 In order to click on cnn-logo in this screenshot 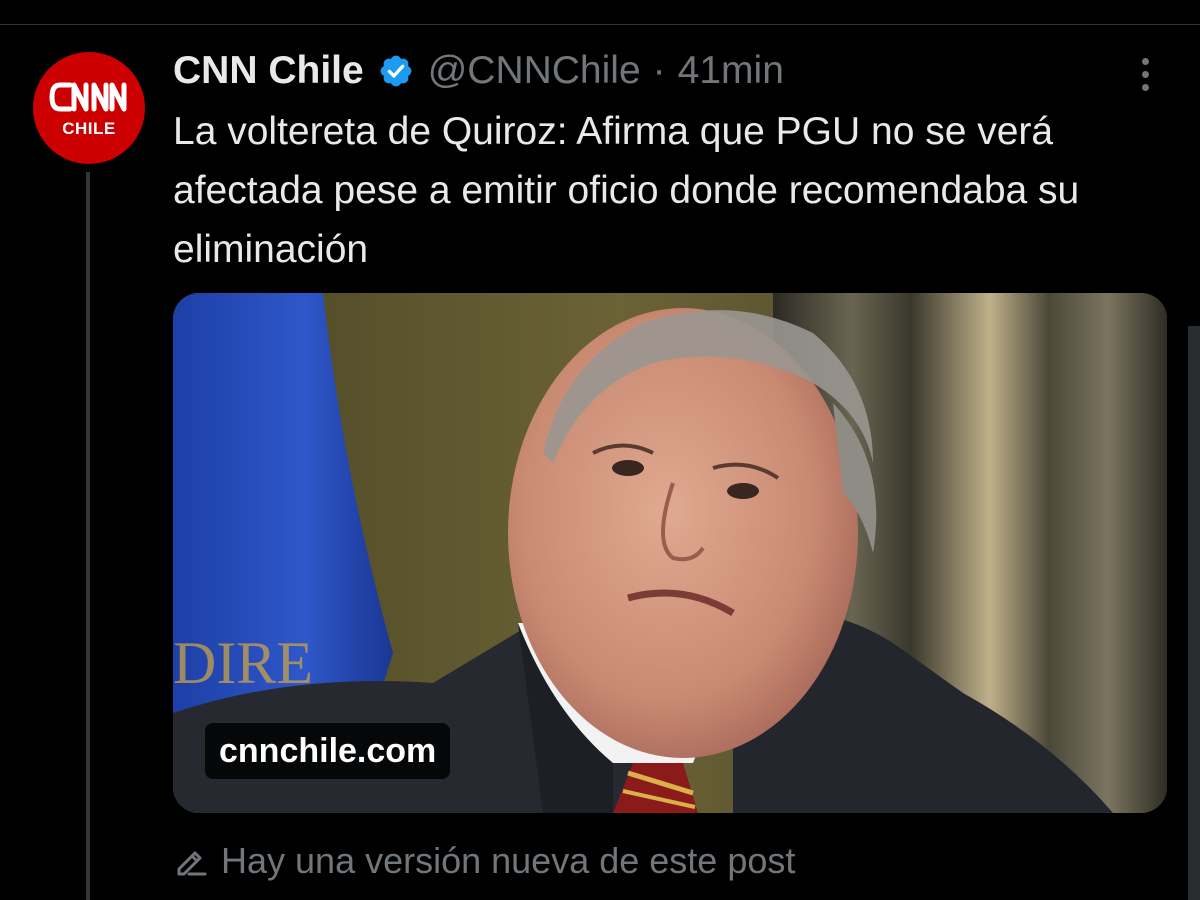, I will do `click(88, 97)`.